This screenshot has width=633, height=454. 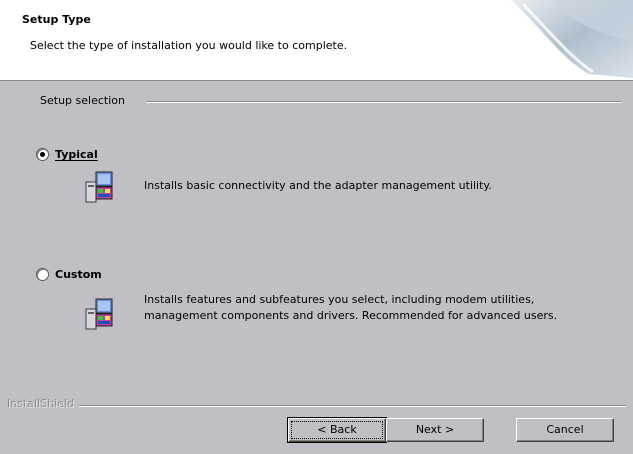 I want to click on radio-typical-label: Typical, so click(x=76, y=154).